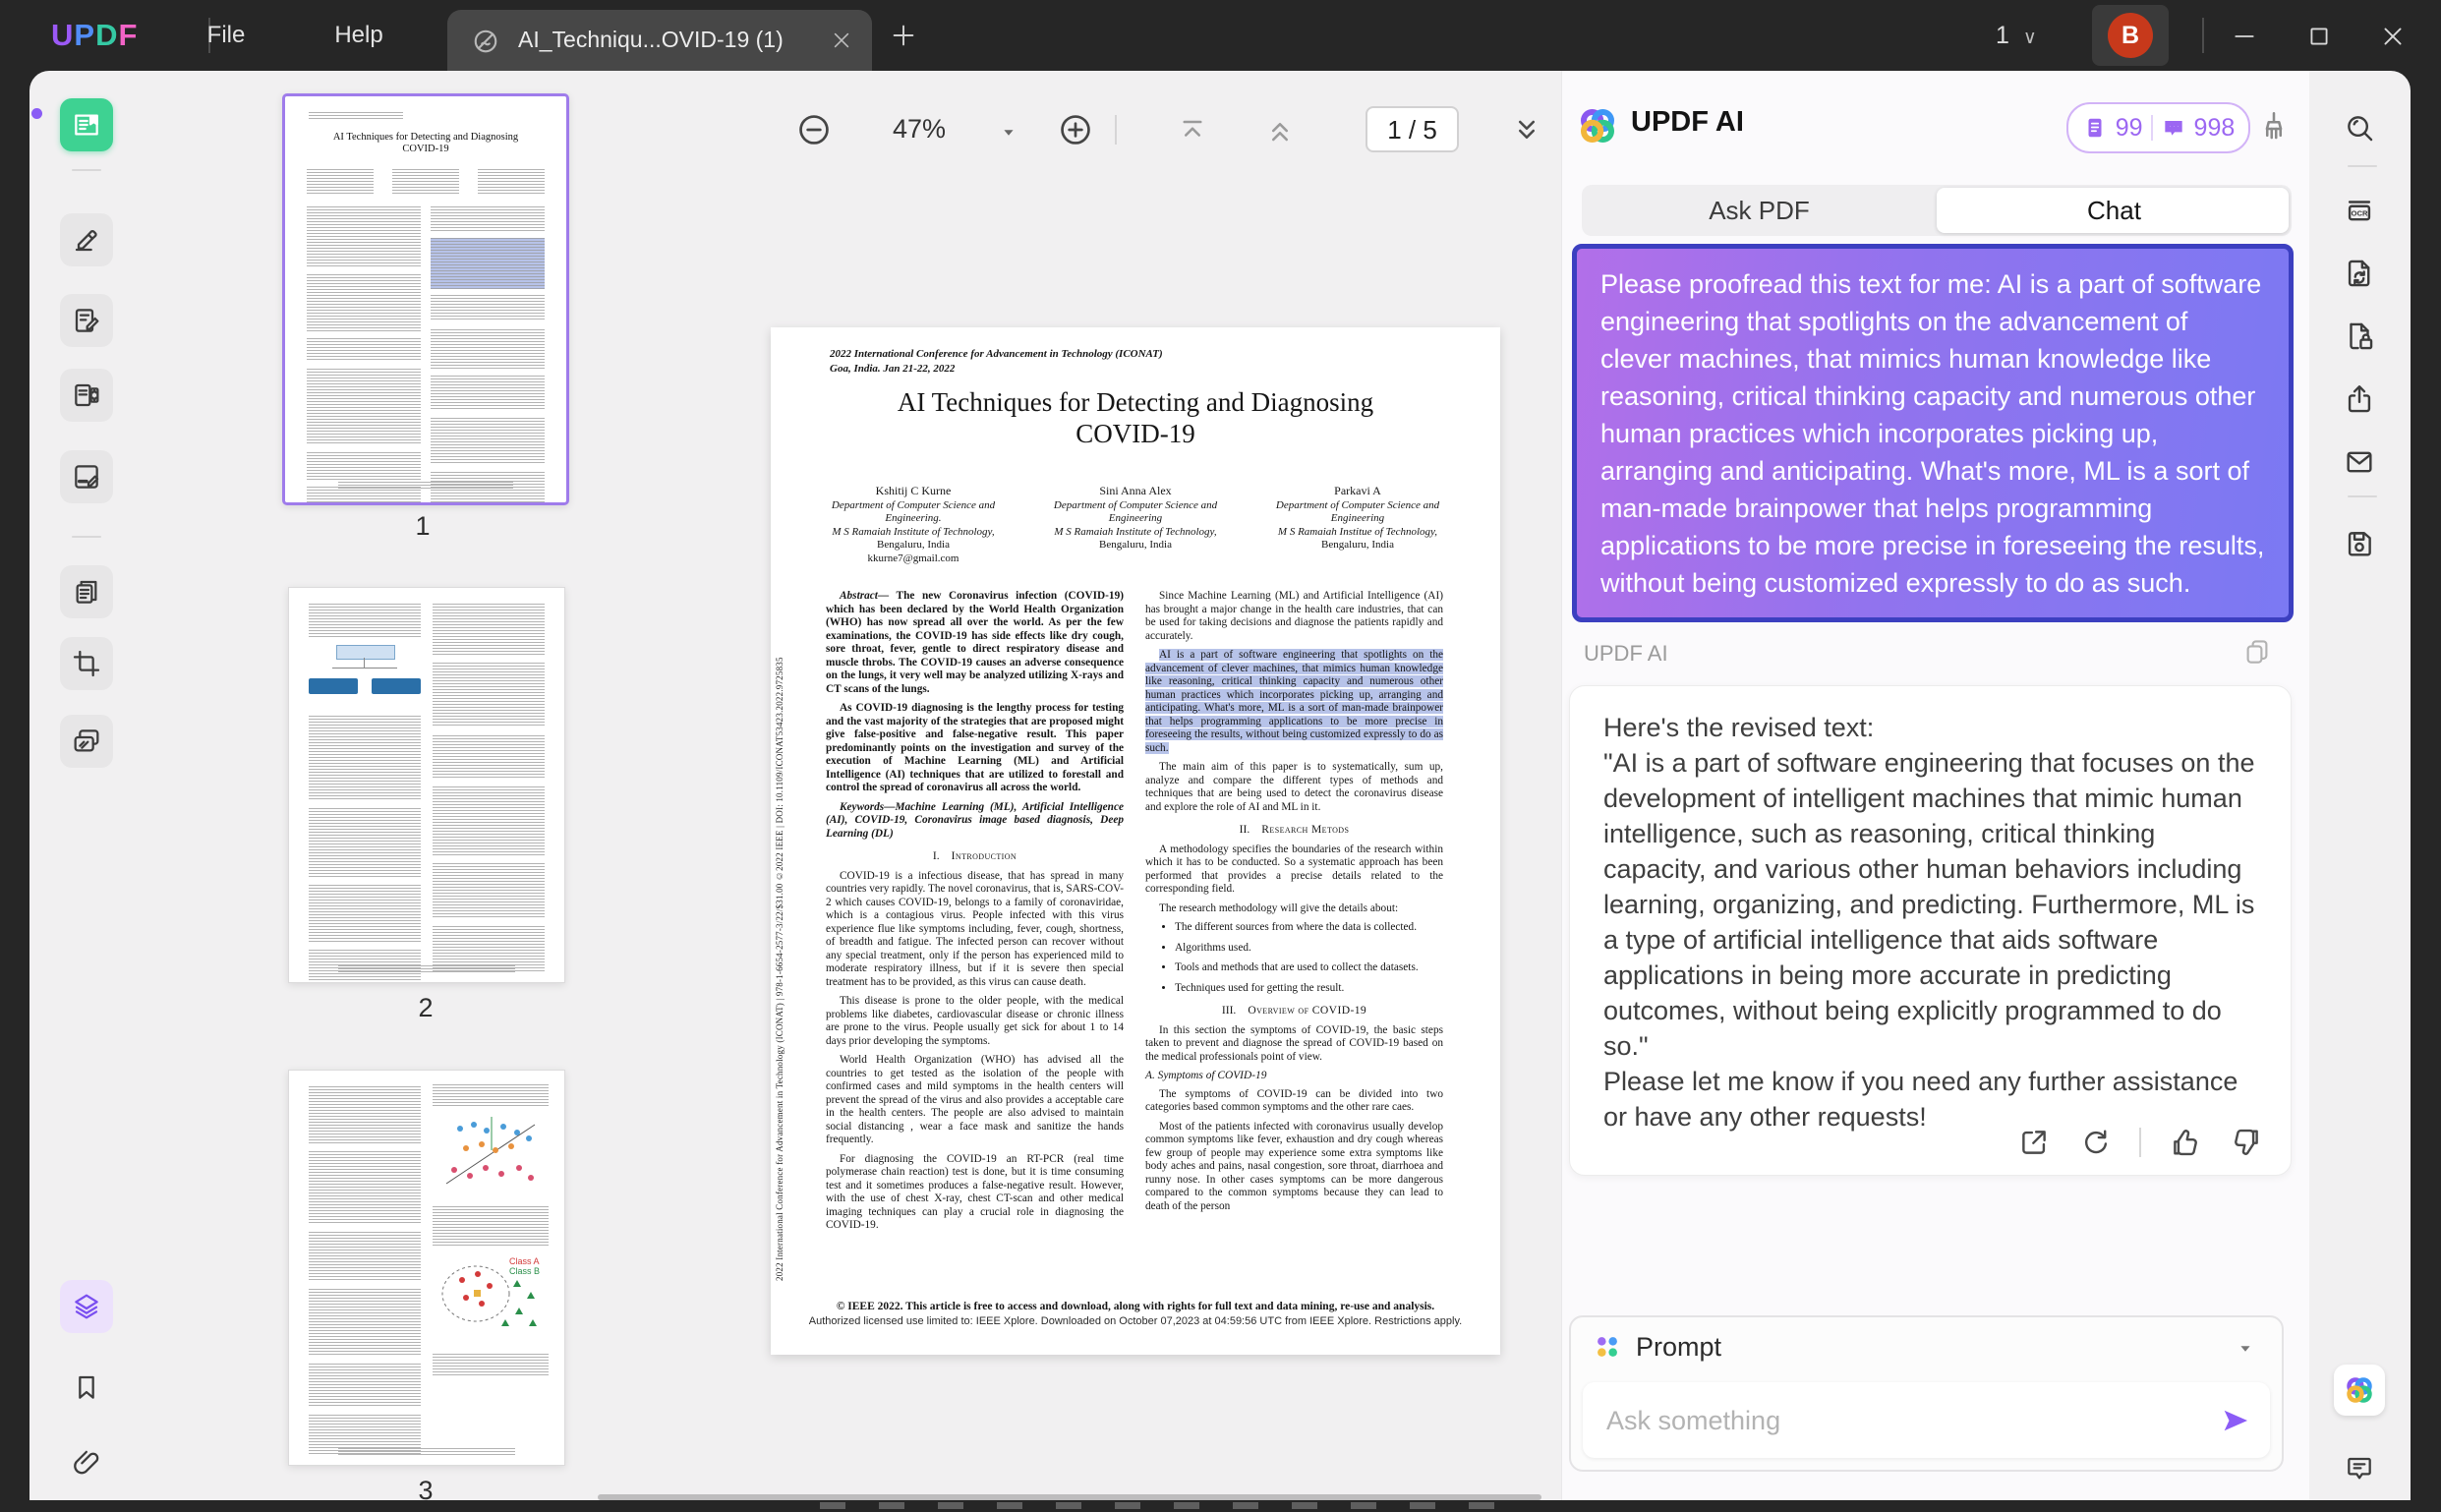  I want to click on tool-save, so click(2359, 543).